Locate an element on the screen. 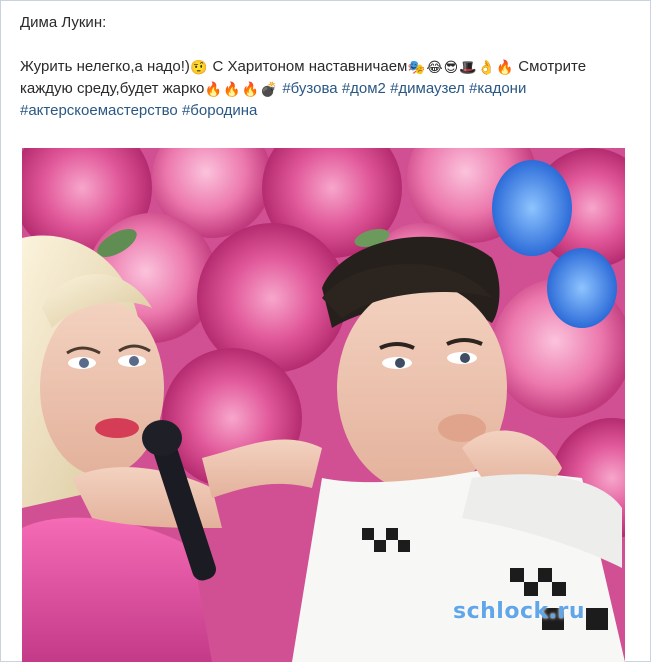  sunglasses-face-icon: 😎 is located at coordinates (451, 67).